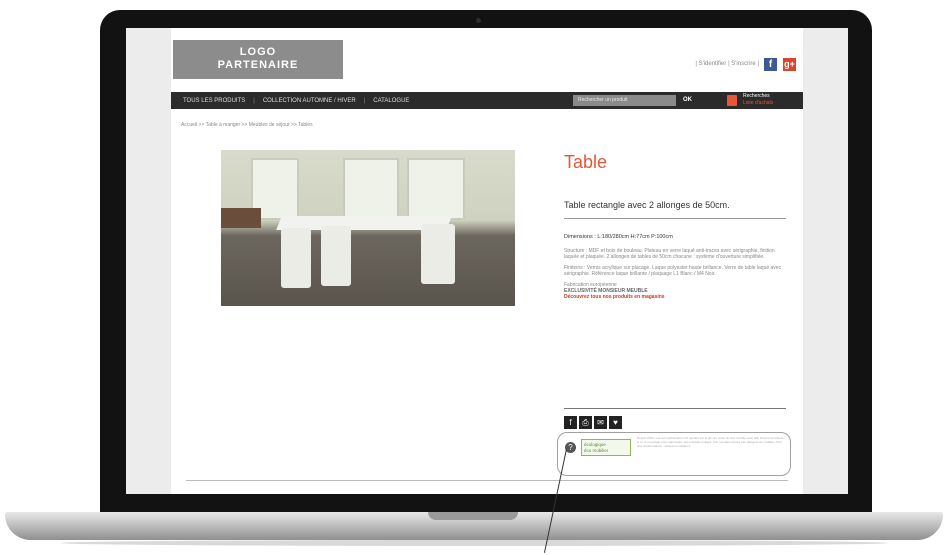 This screenshot has height=555, width=948. Describe the element at coordinates (758, 103) in the screenshot. I see `cart-subtitle: Liste d'achats` at that location.